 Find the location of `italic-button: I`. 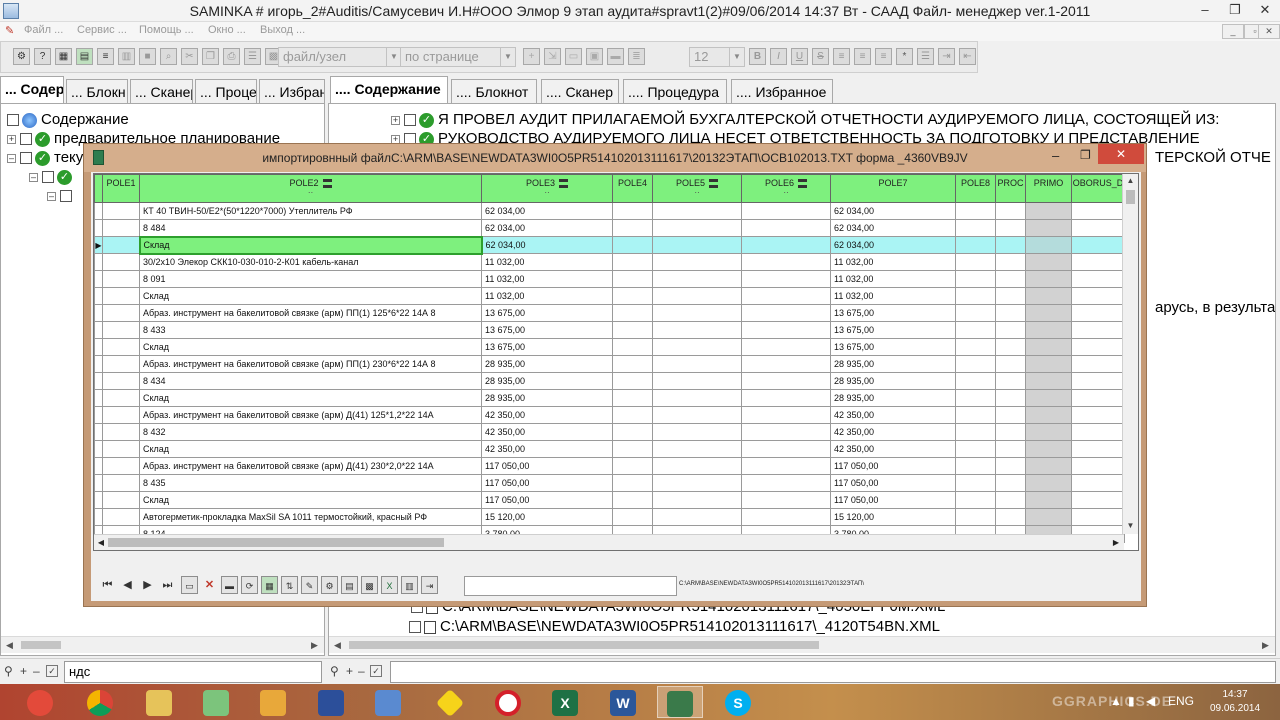

italic-button: I is located at coordinates (778, 56).